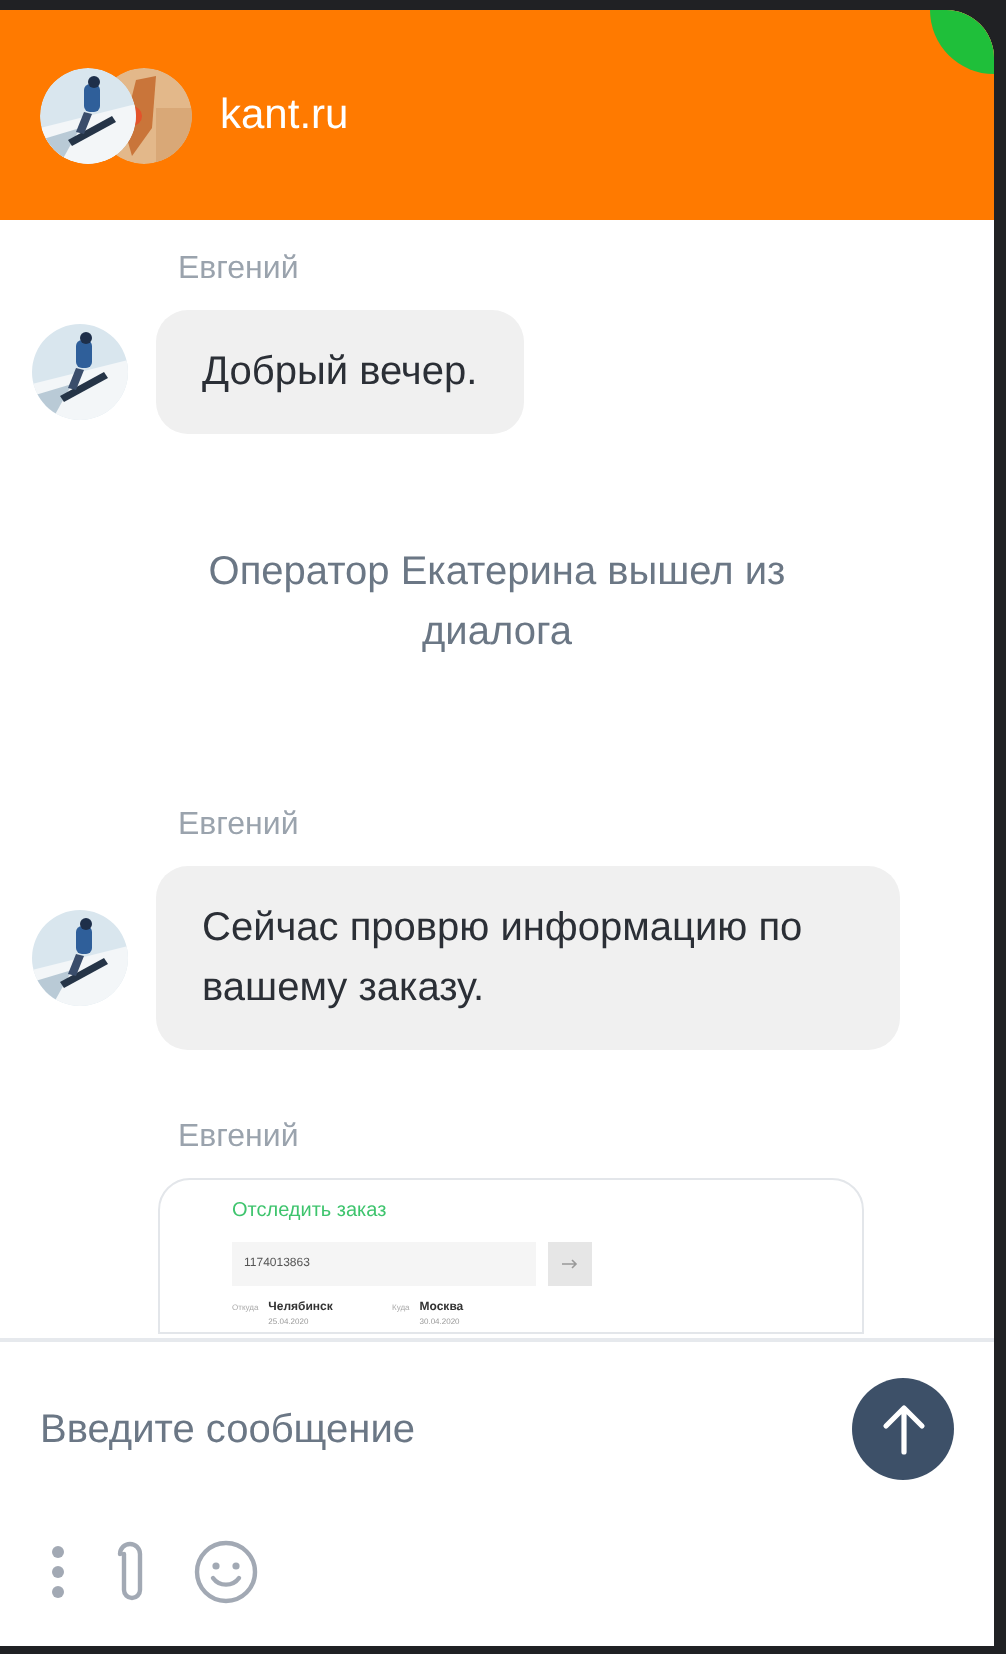 The height and width of the screenshot is (1654, 1006). Describe the element at coordinates (497, 603) in the screenshot. I see `system-message: Оператор Екатерина вышел из диалога` at that location.